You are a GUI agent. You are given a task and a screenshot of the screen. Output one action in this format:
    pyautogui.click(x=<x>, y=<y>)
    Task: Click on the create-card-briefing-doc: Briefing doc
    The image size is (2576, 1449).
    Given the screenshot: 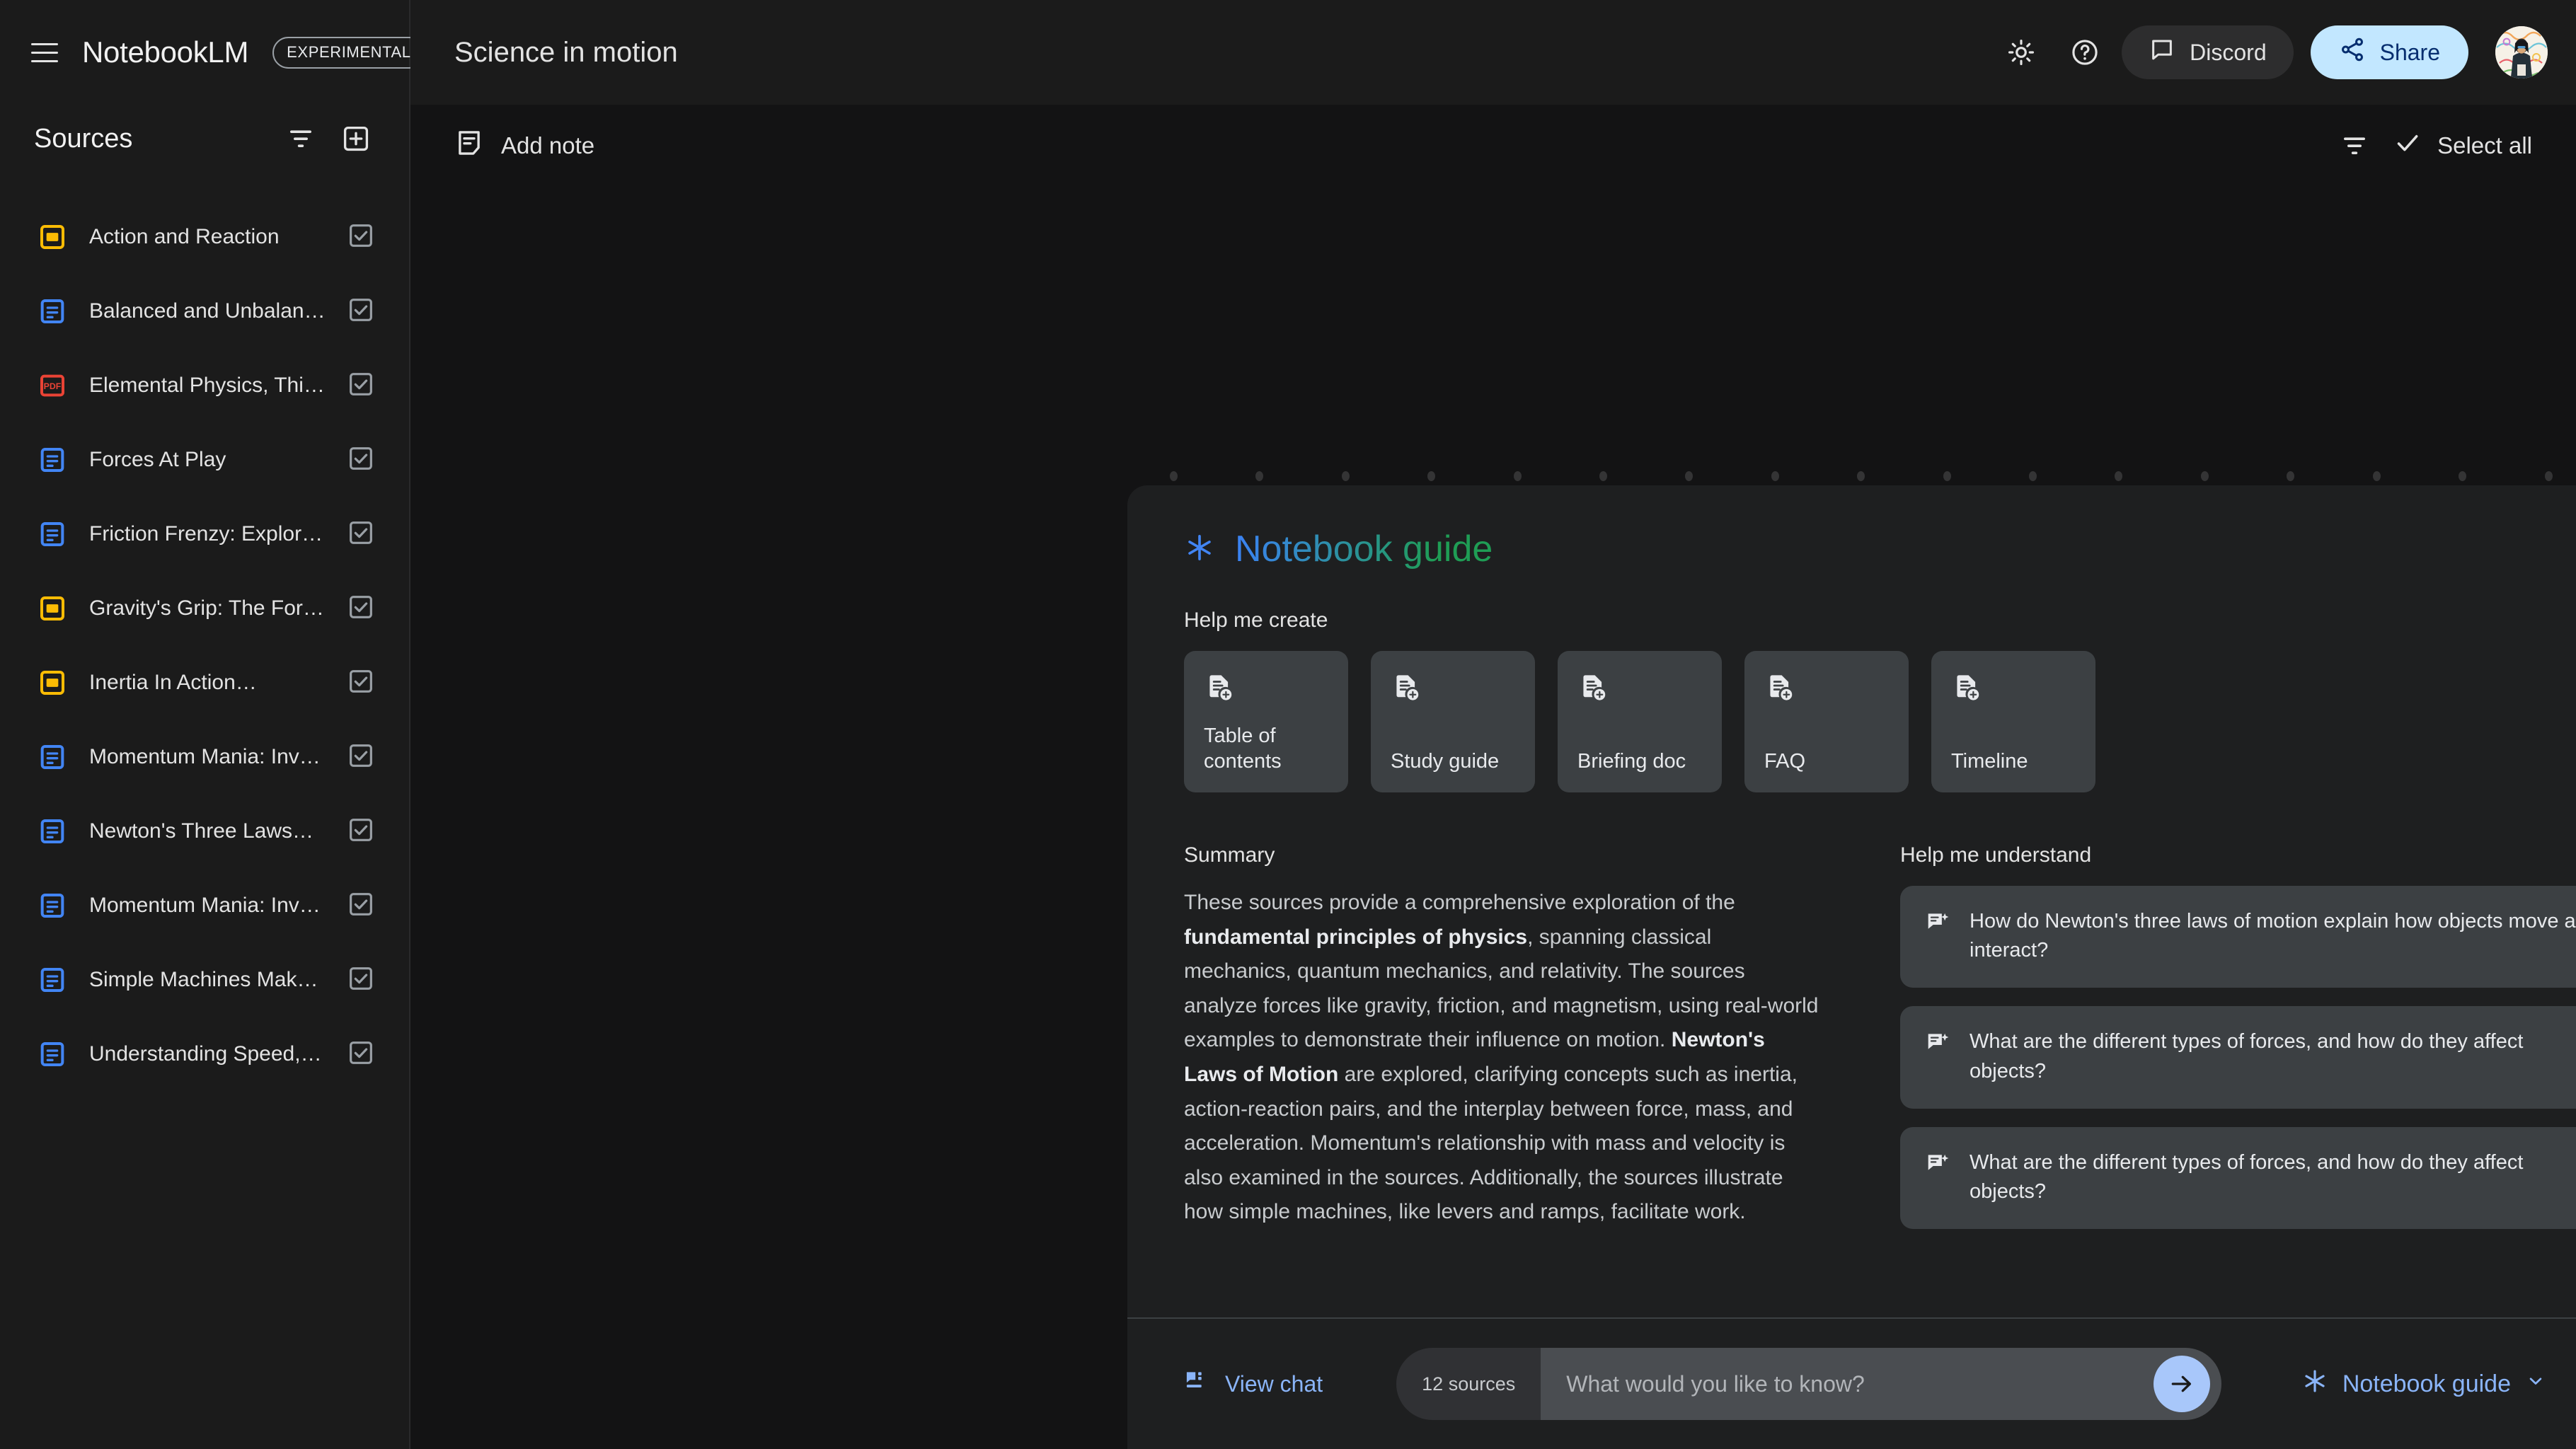 What is the action you would take?
    pyautogui.click(x=1640, y=721)
    